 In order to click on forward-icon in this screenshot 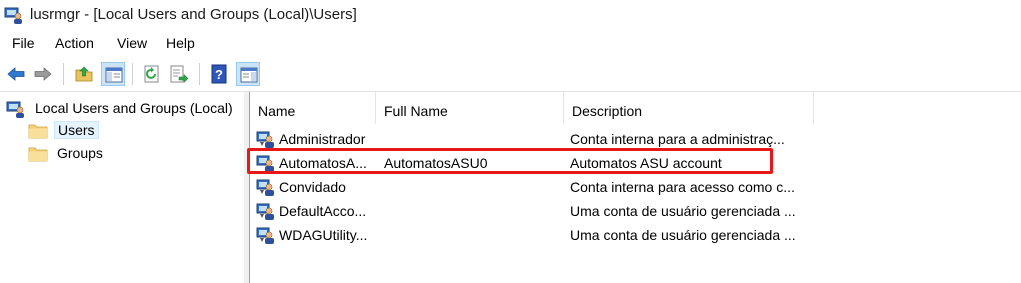, I will do `click(43, 74)`.